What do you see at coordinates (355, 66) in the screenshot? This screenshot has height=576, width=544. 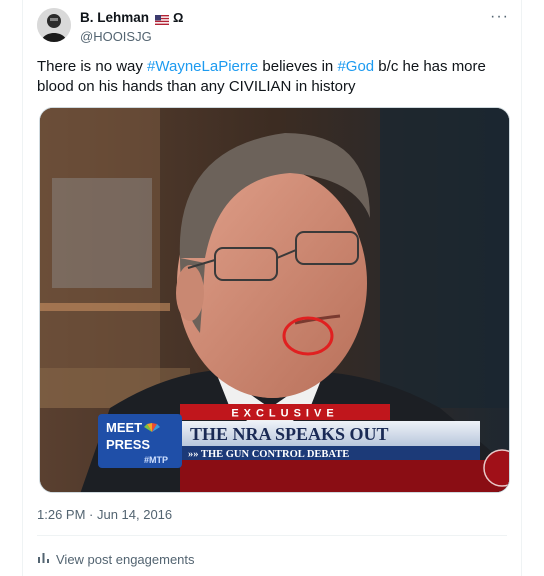 I see `hashtag-link: #God` at bounding box center [355, 66].